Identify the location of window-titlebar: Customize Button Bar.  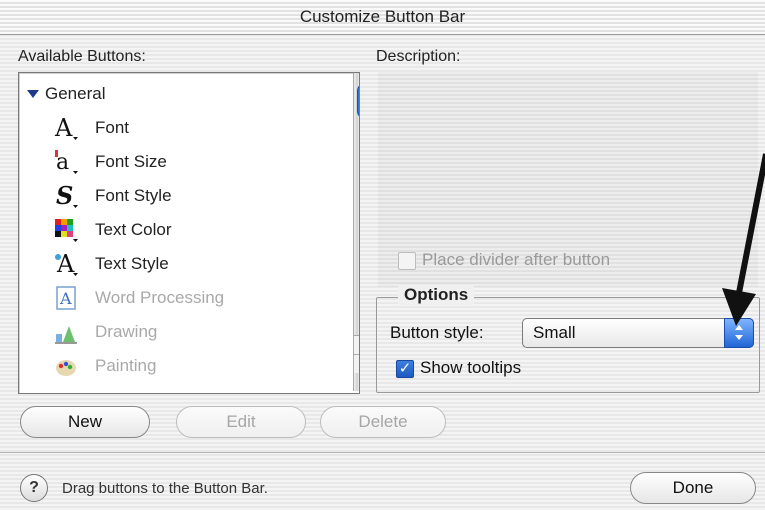
(382, 17).